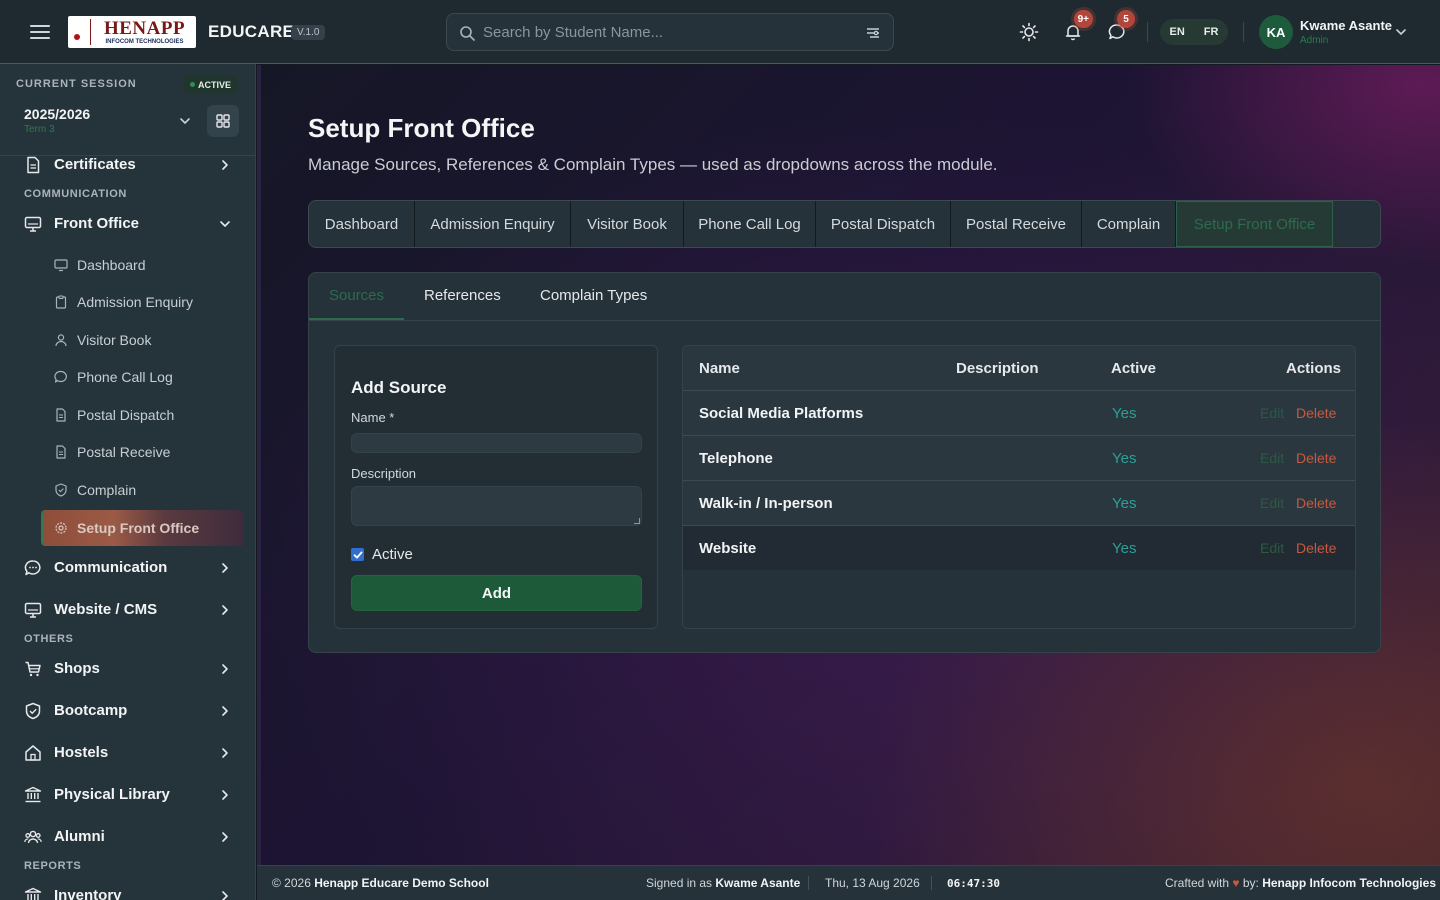 The height and width of the screenshot is (900, 1440). I want to click on library-icon, so click(33, 794).